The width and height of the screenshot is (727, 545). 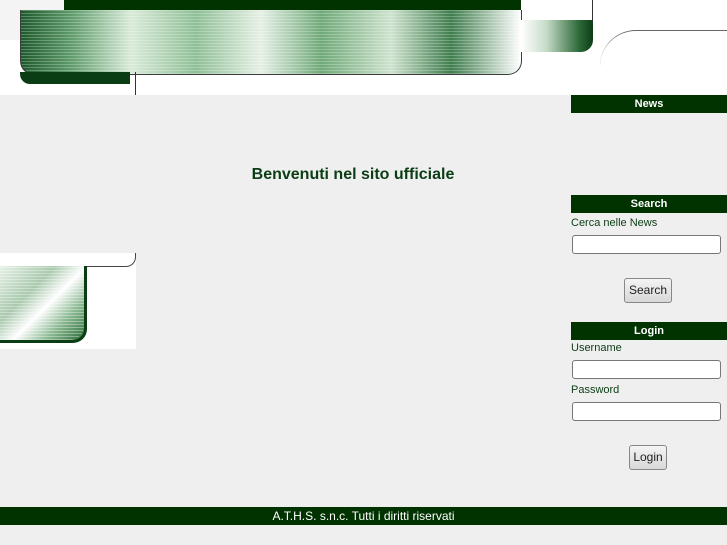 I want to click on password-input, so click(x=646, y=411).